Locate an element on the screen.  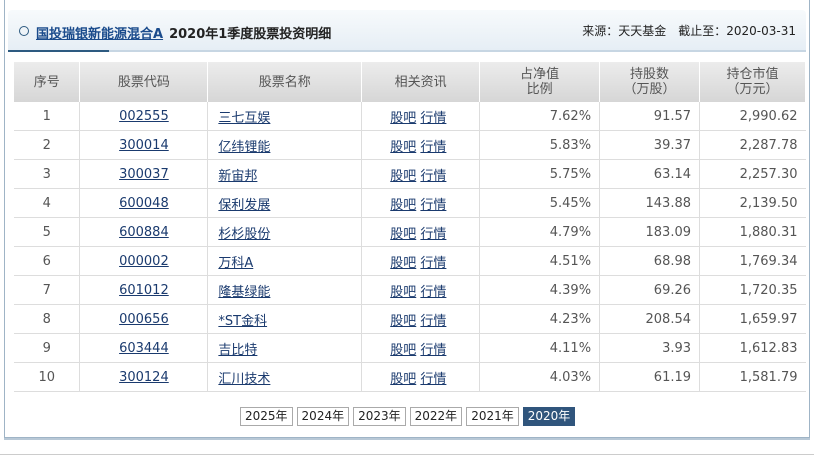
year-tab: 2020年 is located at coordinates (549, 416).